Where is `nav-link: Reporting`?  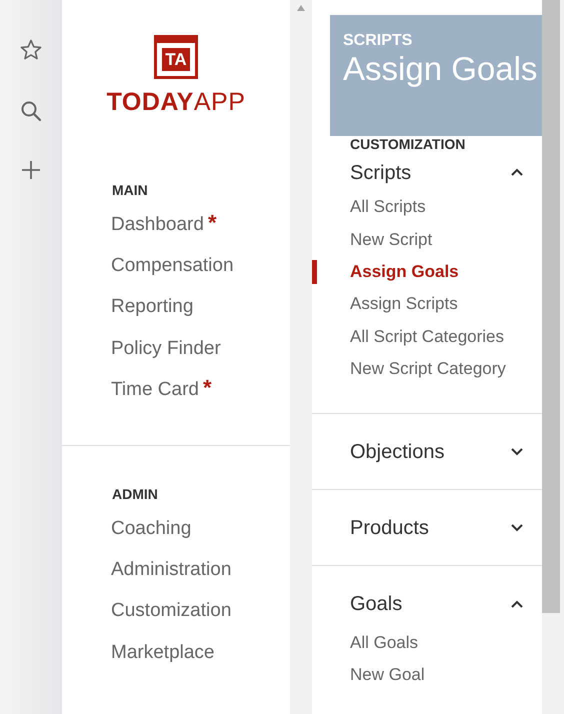 nav-link: Reporting is located at coordinates (152, 307).